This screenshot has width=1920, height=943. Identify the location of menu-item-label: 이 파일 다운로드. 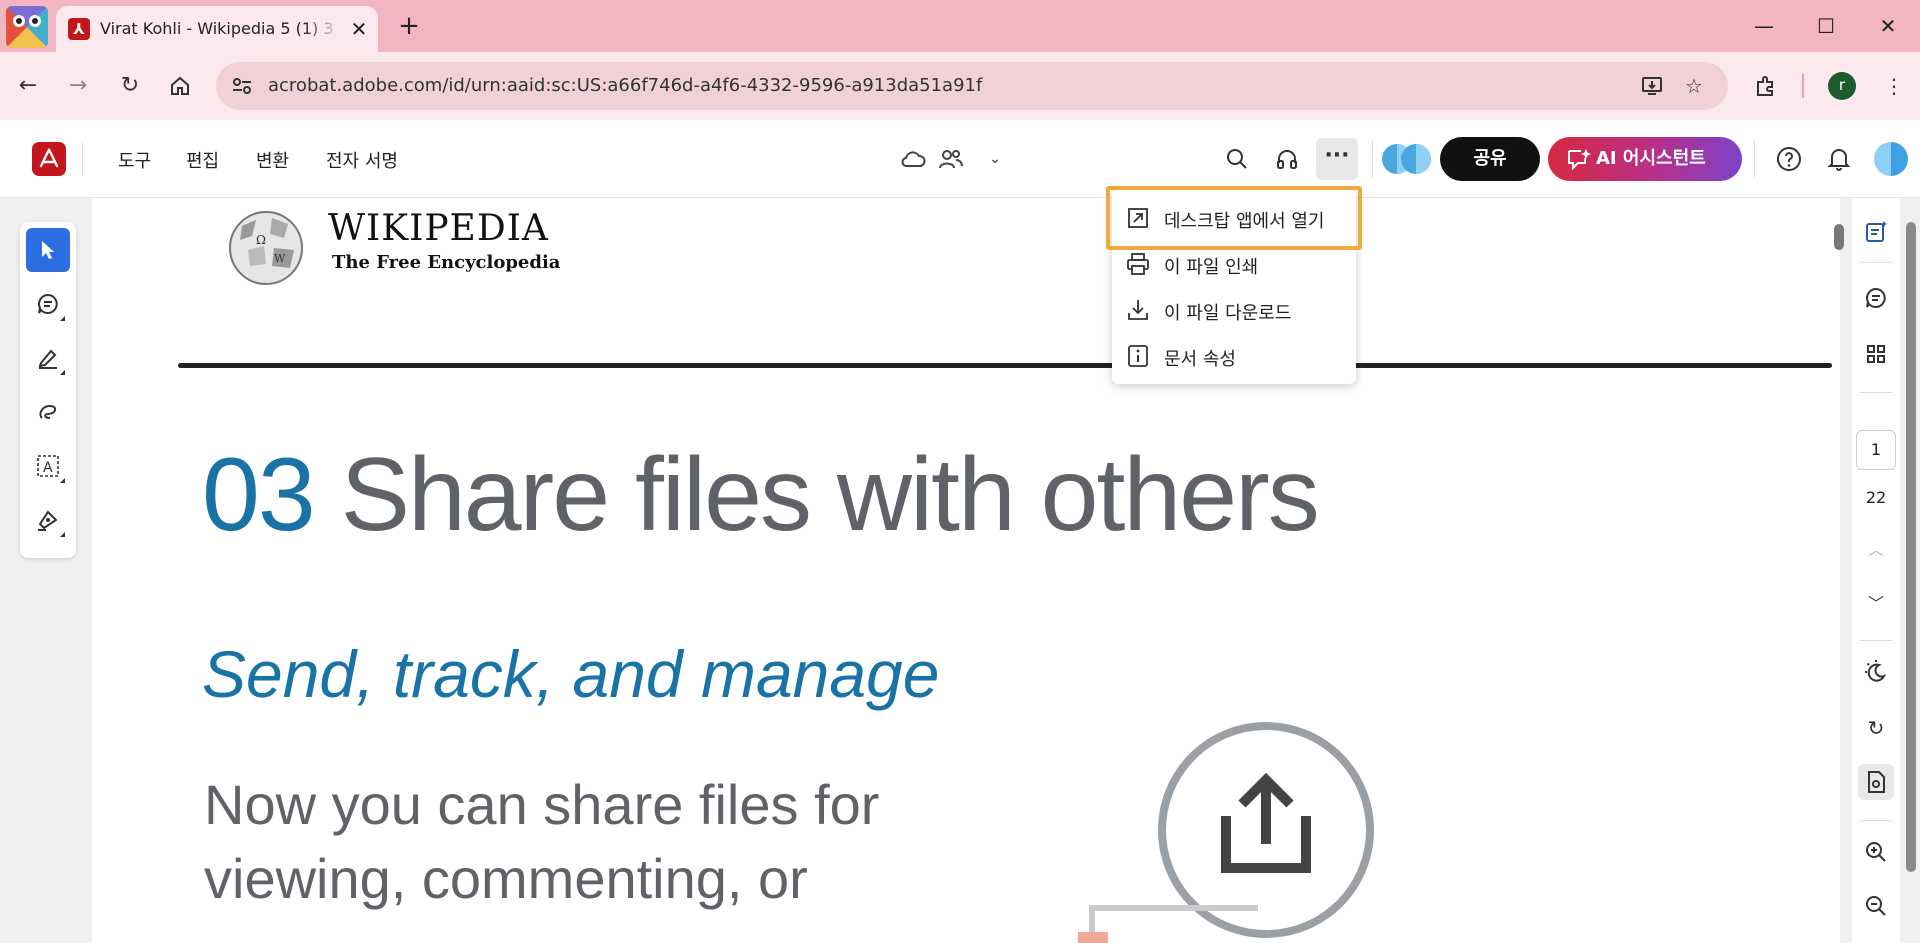
(1228, 313).